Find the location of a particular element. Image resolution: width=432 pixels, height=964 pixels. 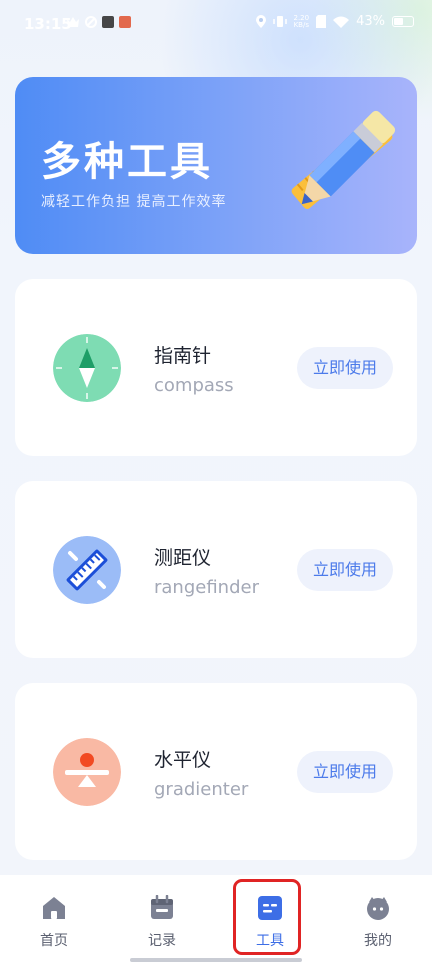

ruler-icon is located at coordinates (87, 570).